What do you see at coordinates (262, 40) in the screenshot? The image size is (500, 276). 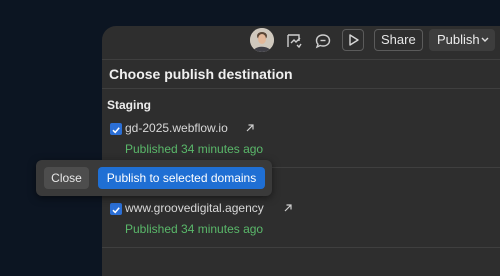 I see `user-avatar` at bounding box center [262, 40].